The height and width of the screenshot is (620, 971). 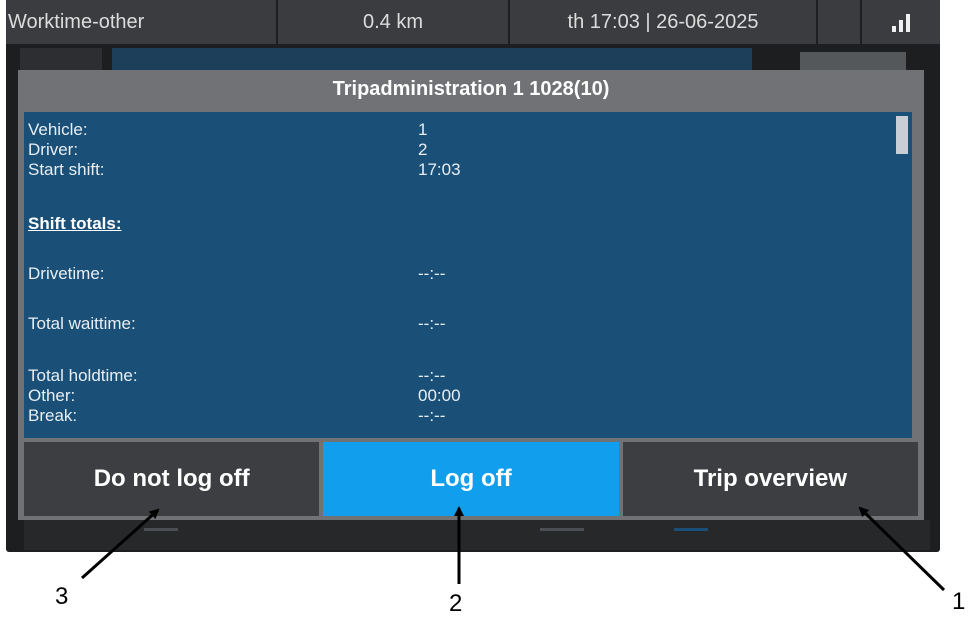 I want to click on callout-number-1: 1, so click(x=959, y=601).